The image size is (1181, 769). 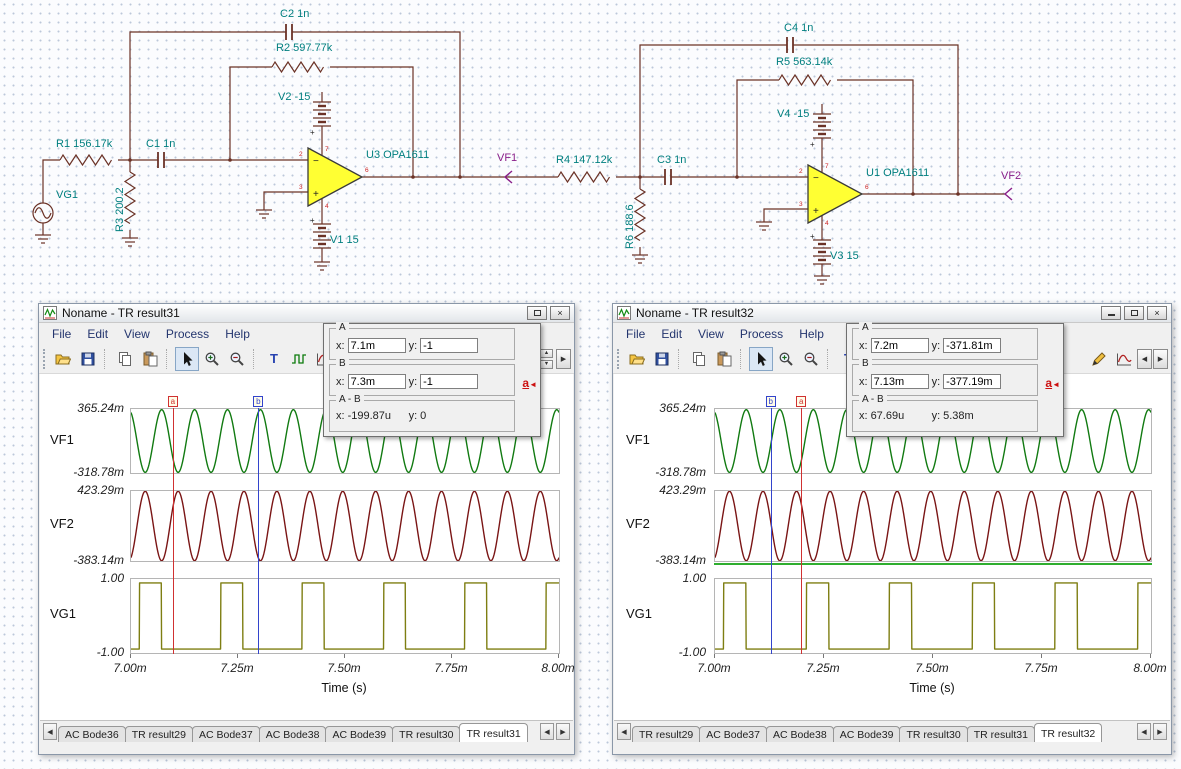 I want to click on resistor-r6, so click(x=640, y=215).